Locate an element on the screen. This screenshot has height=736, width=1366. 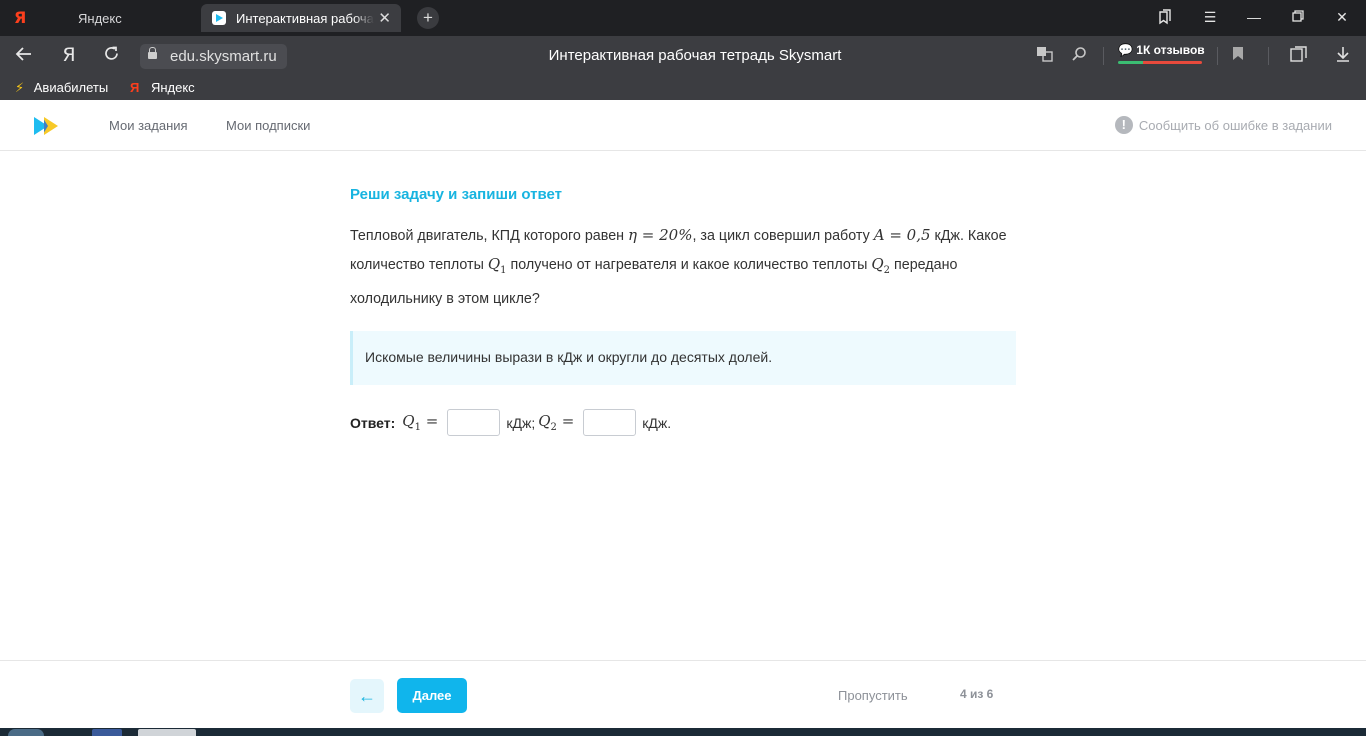
page-title: Интерактивная рабочая тетрадь Skysmart is located at coordinates (695, 55).